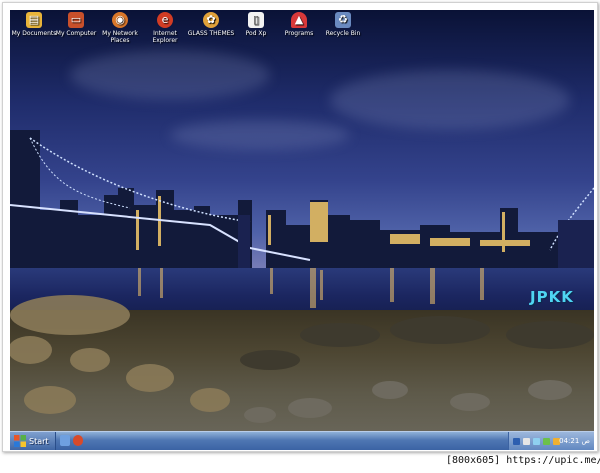 This screenshot has width=600, height=473. What do you see at coordinates (211, 20) in the screenshot?
I see `glass-themes-icon: ✿` at bounding box center [211, 20].